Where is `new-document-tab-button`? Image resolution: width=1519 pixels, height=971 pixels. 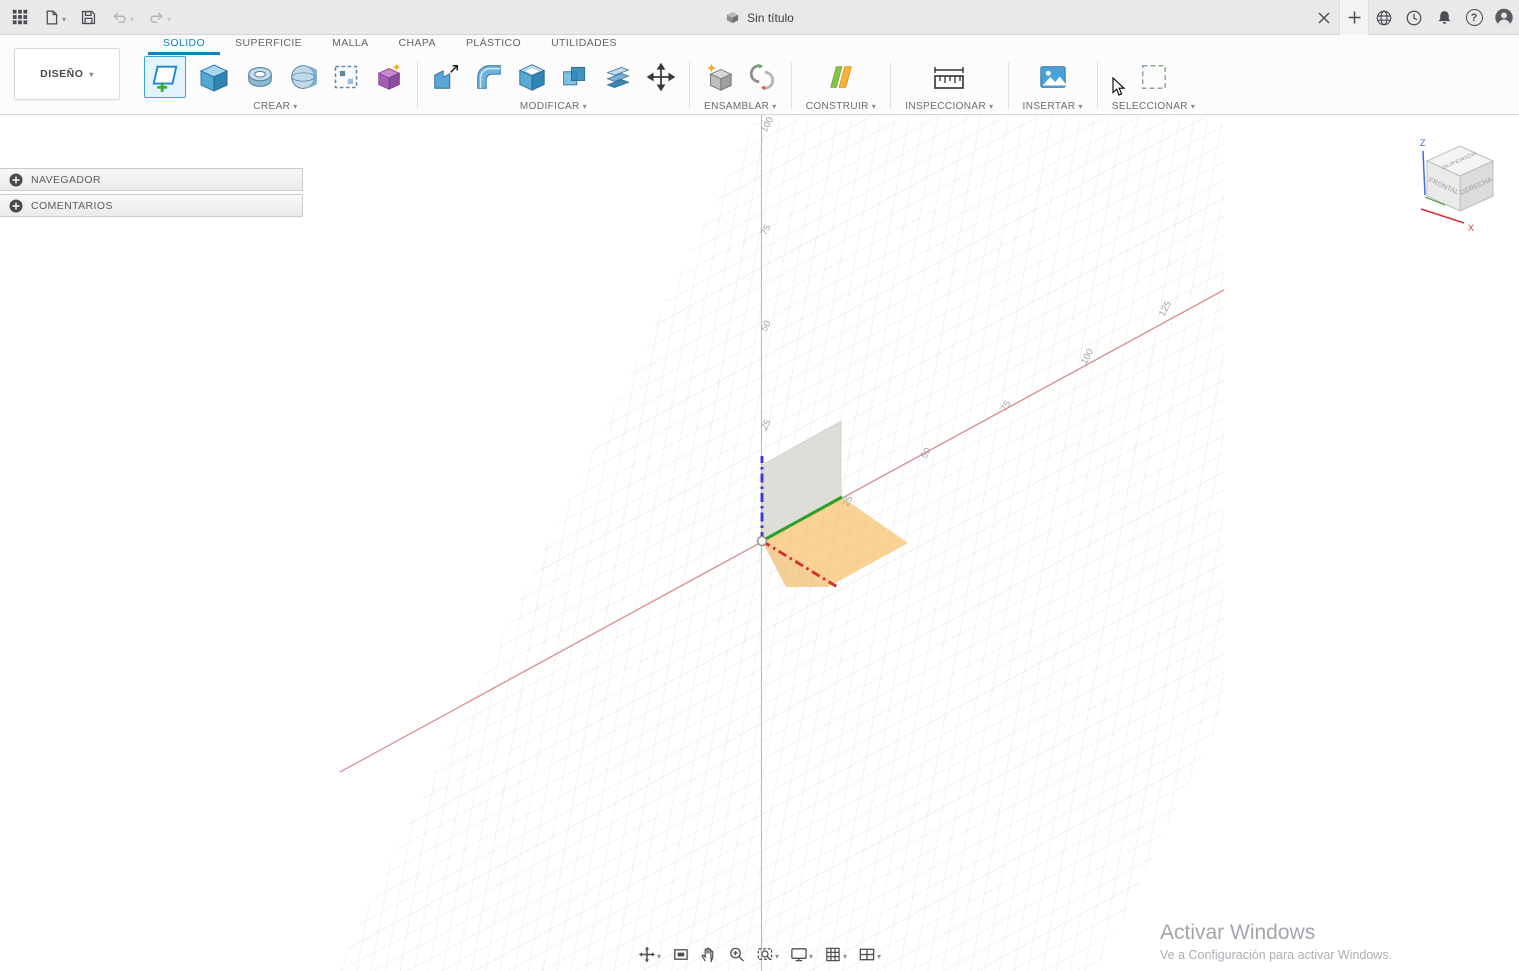 new-document-tab-button is located at coordinates (1354, 17).